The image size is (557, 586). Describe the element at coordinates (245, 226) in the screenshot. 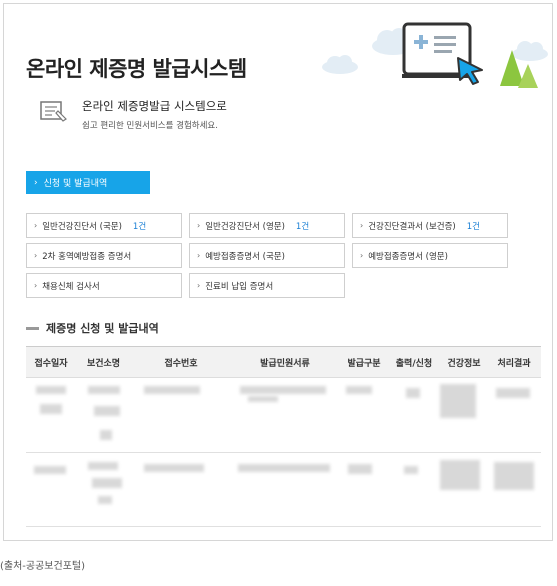

I see `certificate-label: 일반건강진단서 (영문)` at that location.